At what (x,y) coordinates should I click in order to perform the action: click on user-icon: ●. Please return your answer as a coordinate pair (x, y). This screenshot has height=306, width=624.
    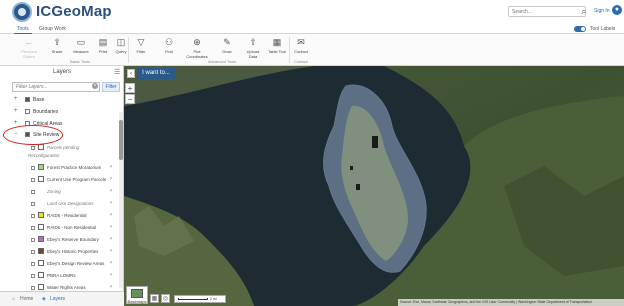
    Looking at the image, I should click on (617, 10).